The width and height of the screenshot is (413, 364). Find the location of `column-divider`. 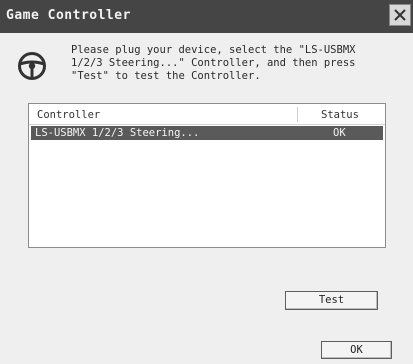

column-divider is located at coordinates (297, 114).